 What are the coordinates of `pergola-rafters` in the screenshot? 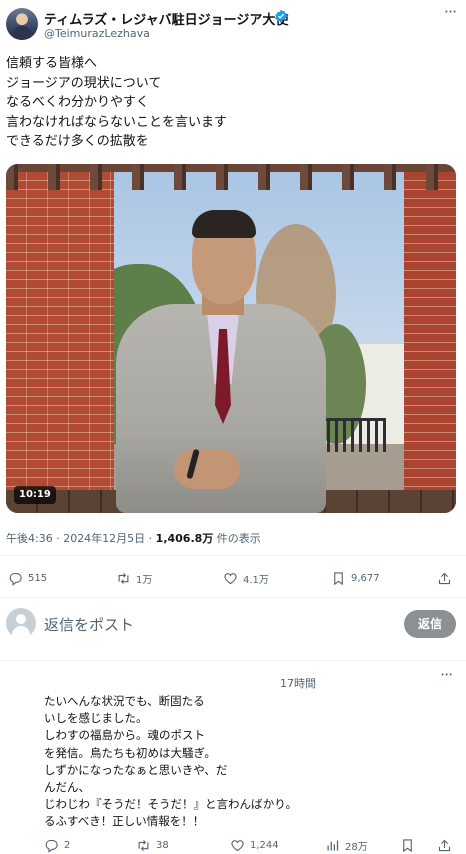 It's located at (231, 177).